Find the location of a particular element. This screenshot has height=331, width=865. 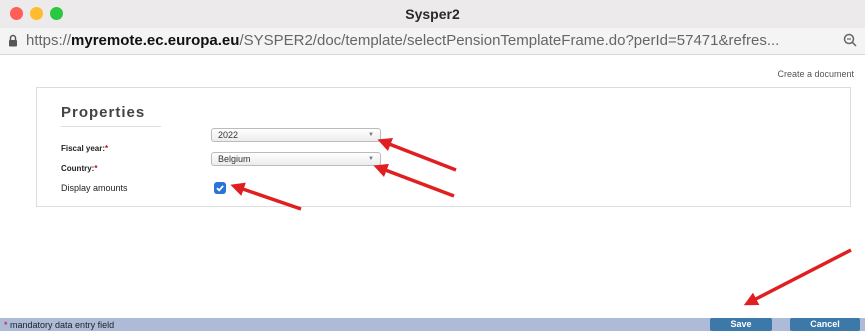

footer-bar: * mandatory data entry field Save Cancel is located at coordinates (432, 324).